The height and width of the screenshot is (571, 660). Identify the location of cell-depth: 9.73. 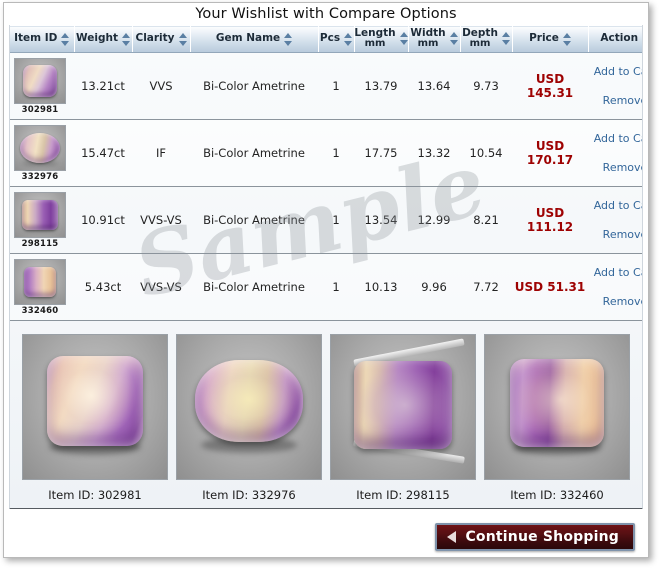
(486, 86).